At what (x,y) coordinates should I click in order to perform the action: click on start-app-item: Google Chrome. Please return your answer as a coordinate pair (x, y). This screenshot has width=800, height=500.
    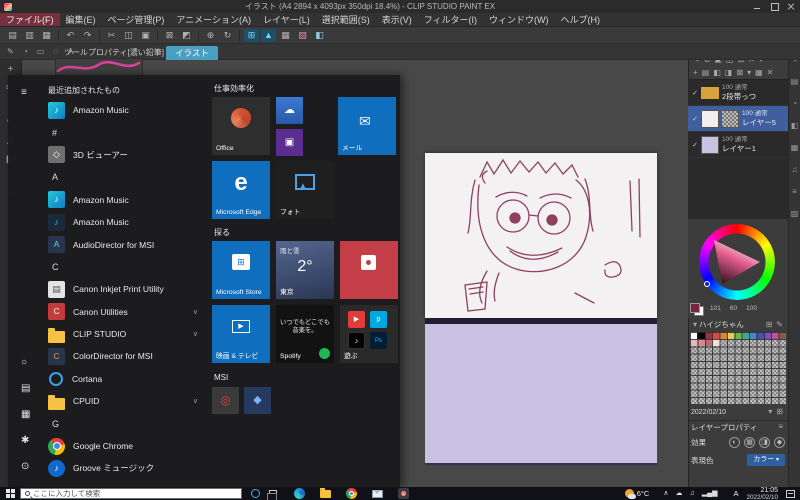
    Looking at the image, I should click on (126, 446).